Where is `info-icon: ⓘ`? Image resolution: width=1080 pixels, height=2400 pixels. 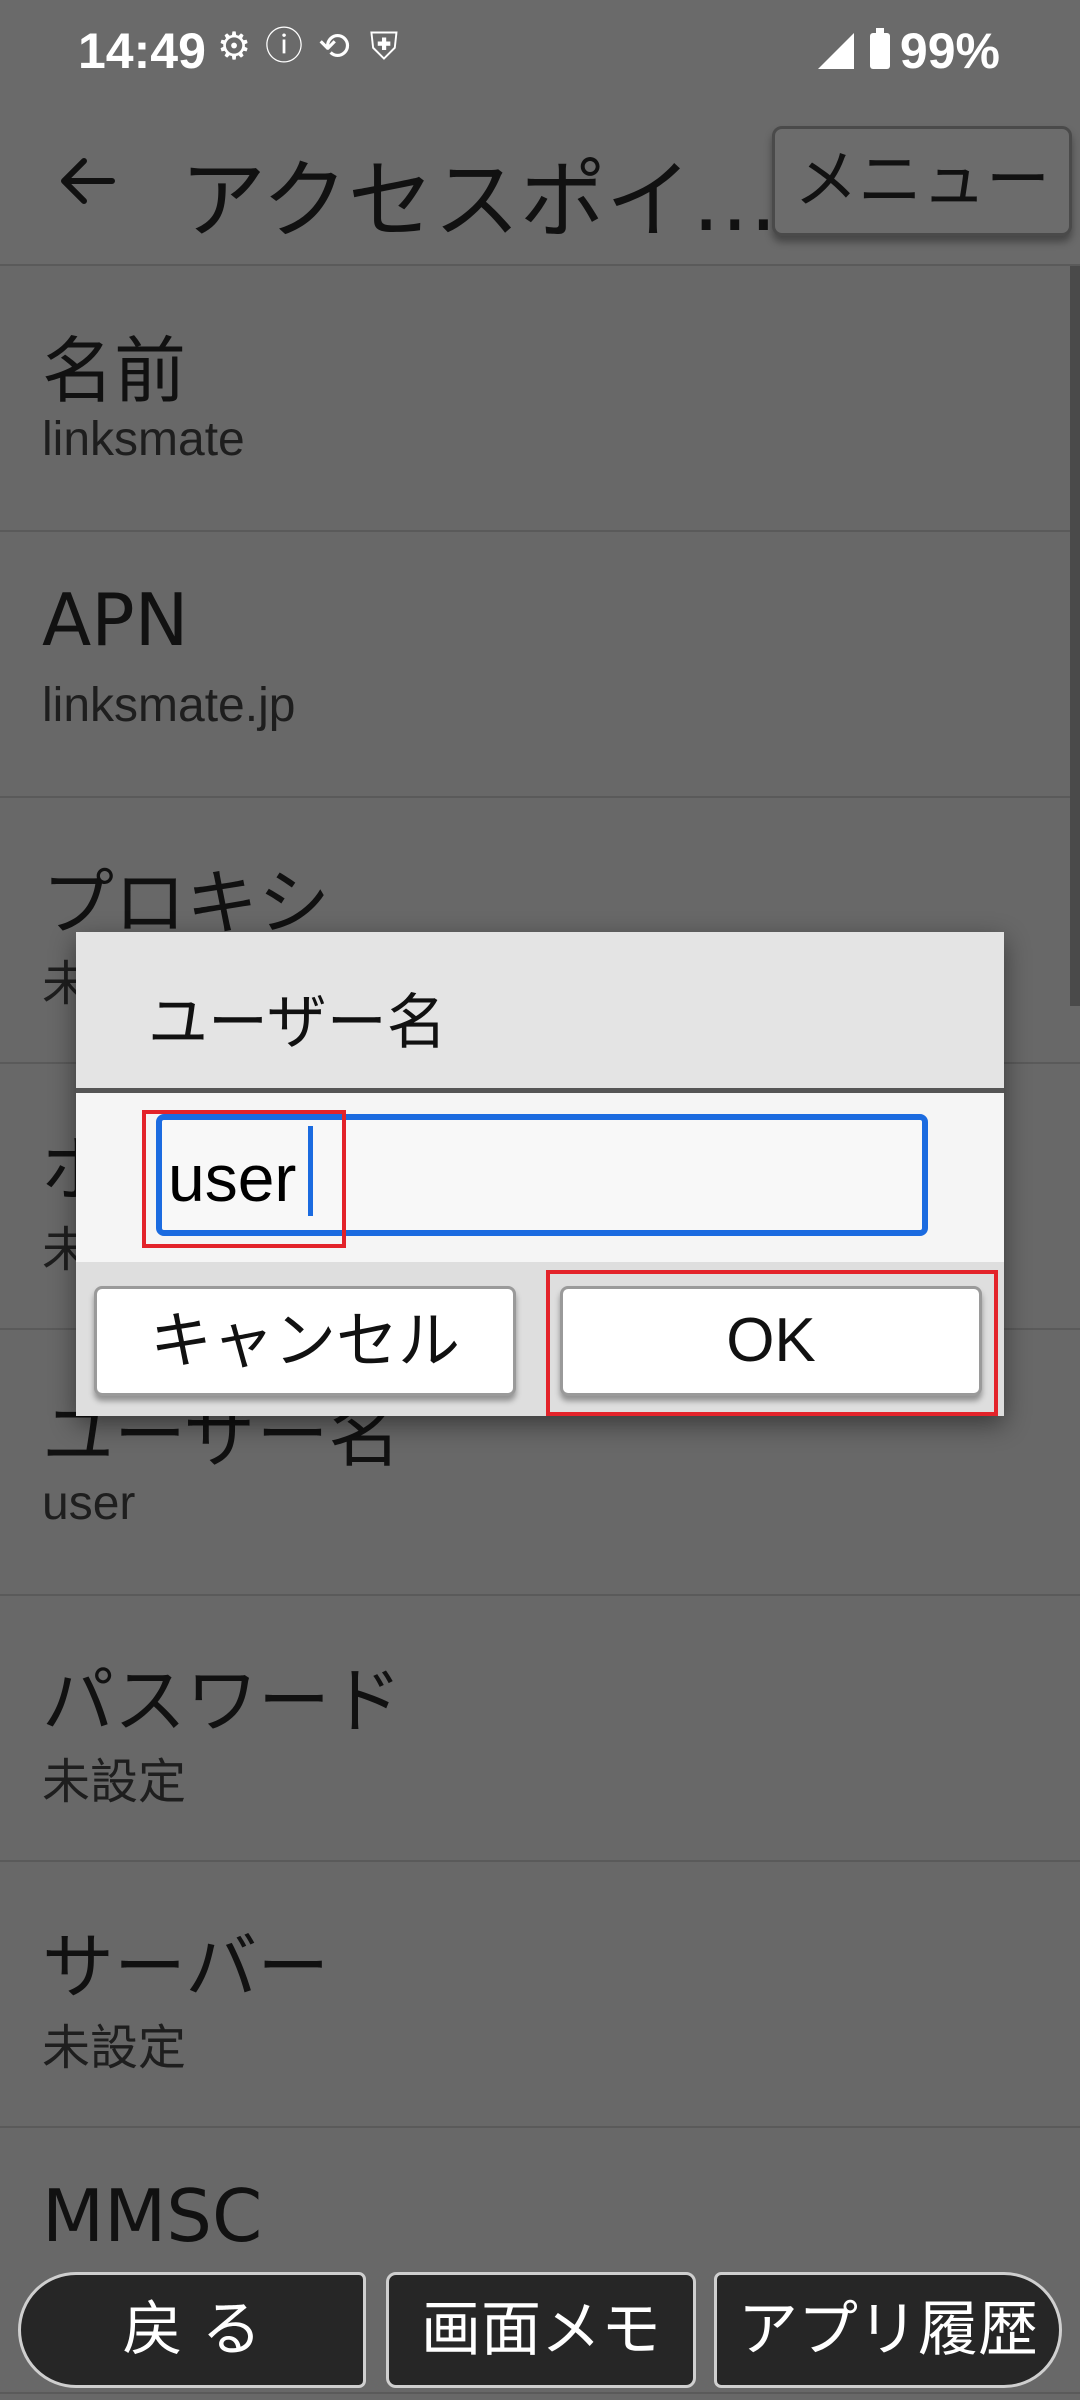 info-icon: ⓘ is located at coordinates (283, 46).